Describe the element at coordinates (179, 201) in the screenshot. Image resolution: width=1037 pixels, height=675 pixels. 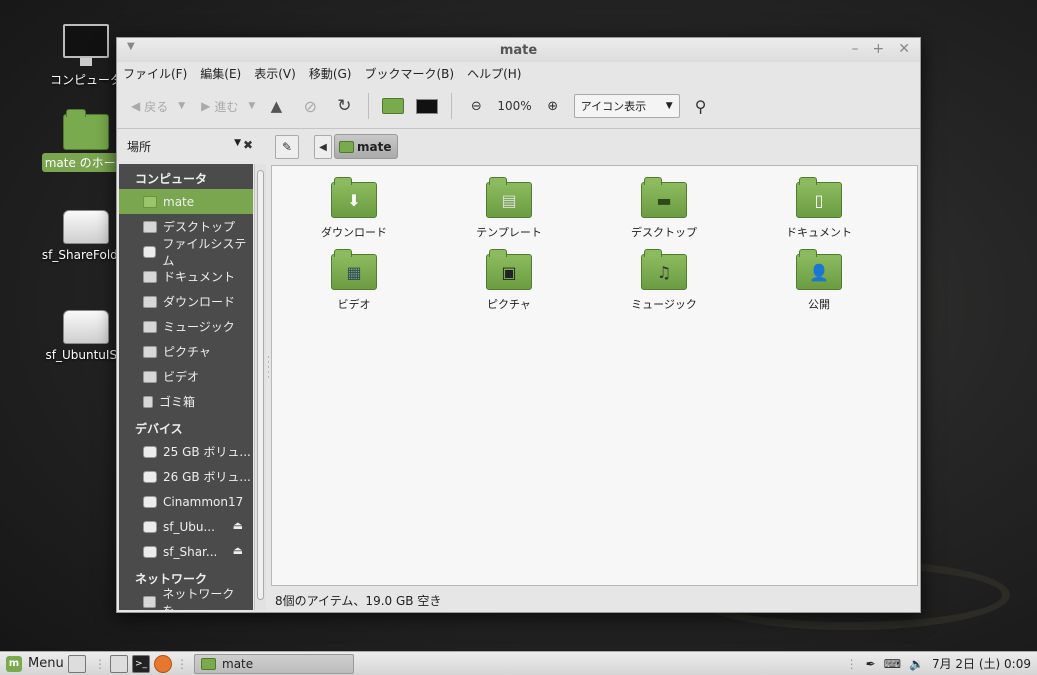
I see `sidebar-item-label: mate` at that location.